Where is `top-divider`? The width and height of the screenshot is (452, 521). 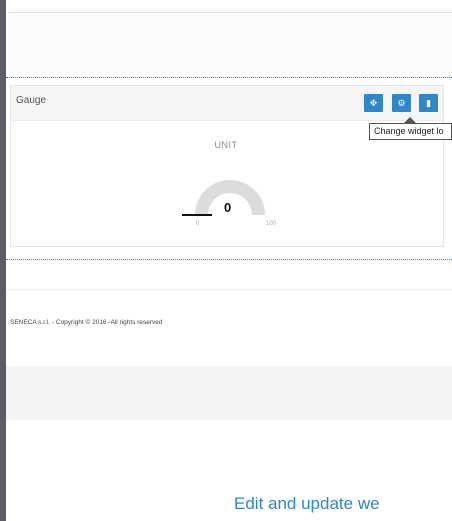
top-divider is located at coordinates (230, 12).